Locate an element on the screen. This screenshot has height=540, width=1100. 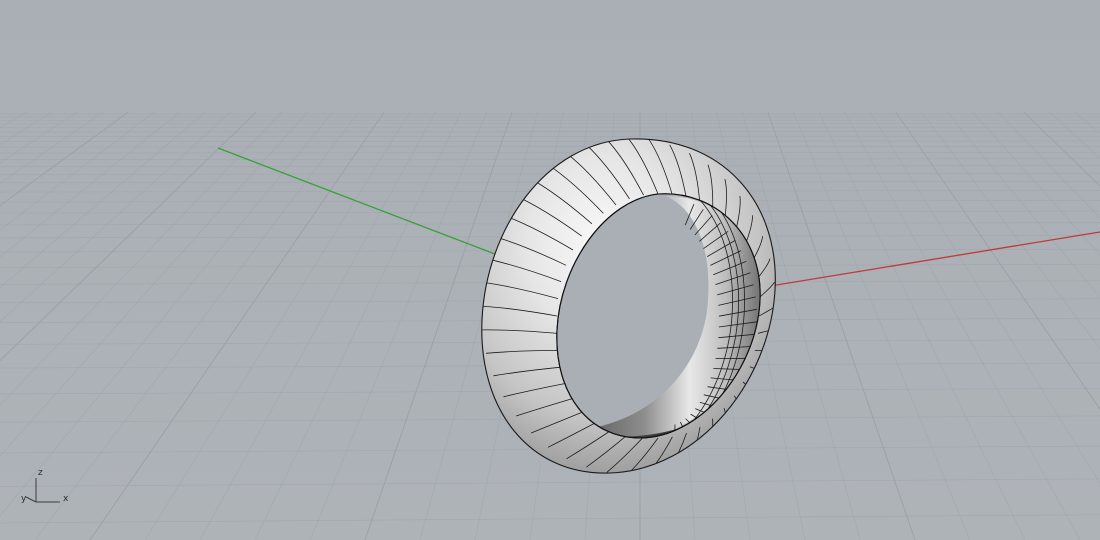
gizmo-y-label: y is located at coordinates (24, 499).